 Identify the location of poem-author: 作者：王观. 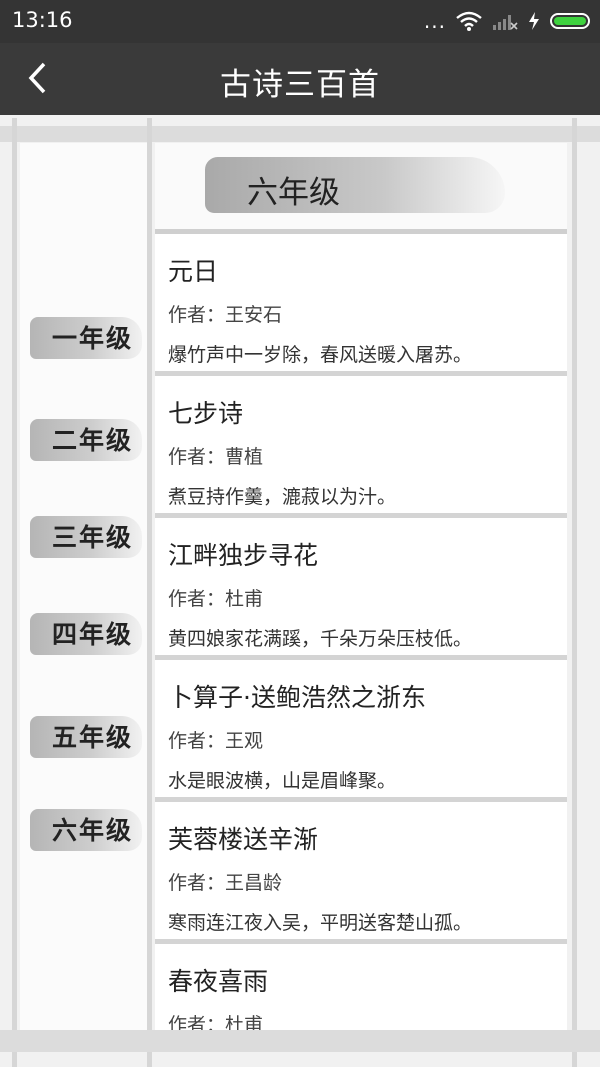
(216, 741).